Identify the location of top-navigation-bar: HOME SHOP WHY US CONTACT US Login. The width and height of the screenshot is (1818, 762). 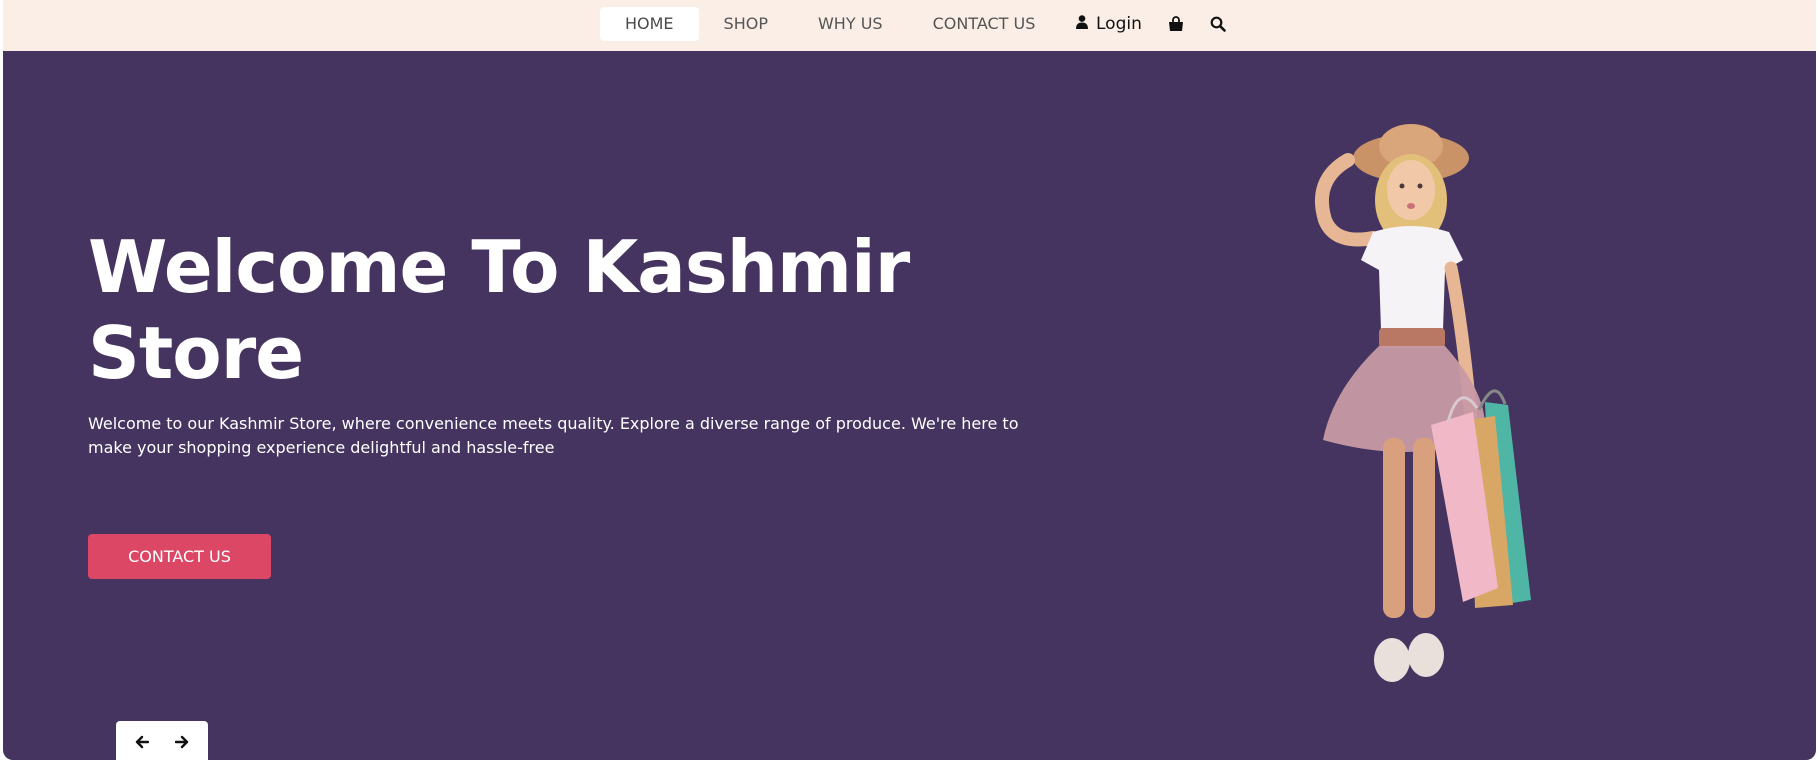
(909, 25).